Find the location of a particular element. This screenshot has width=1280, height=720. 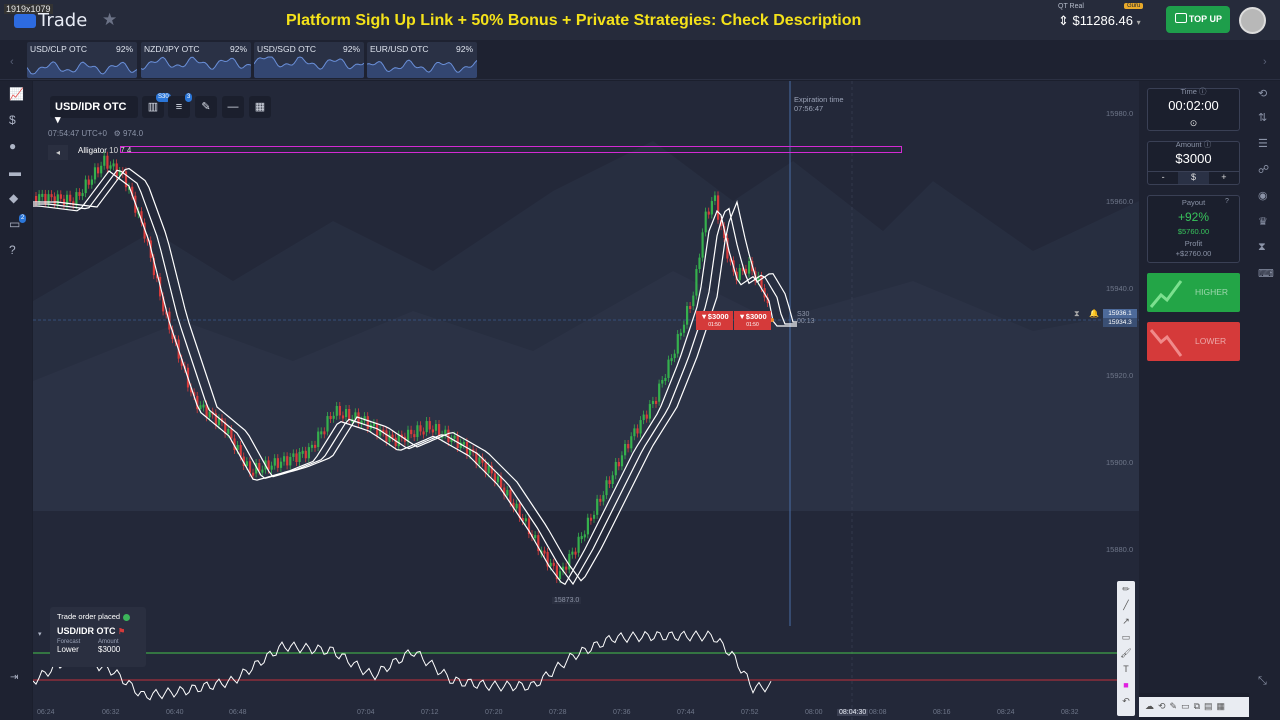

account-selector: QT Real Guru ⇕ $11286.46 ▾ is located at coordinates (1101, 16).